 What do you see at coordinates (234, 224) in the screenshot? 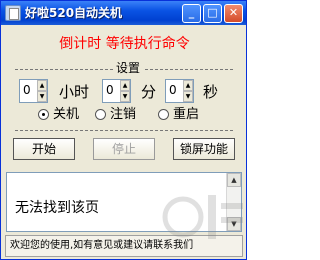
I see `scroll-down-arrow-icon: ▼` at bounding box center [234, 224].